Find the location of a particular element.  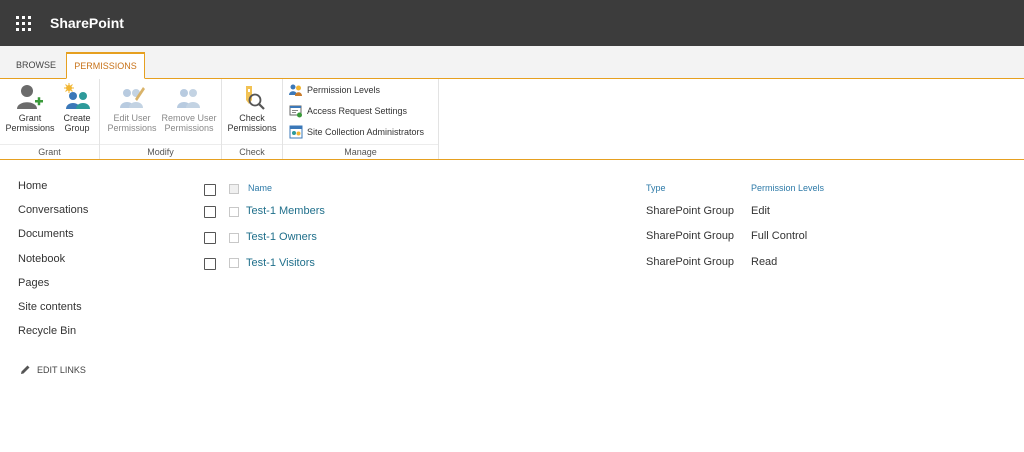

column-header-permission-levels: Permission Levels is located at coordinates (787, 188).